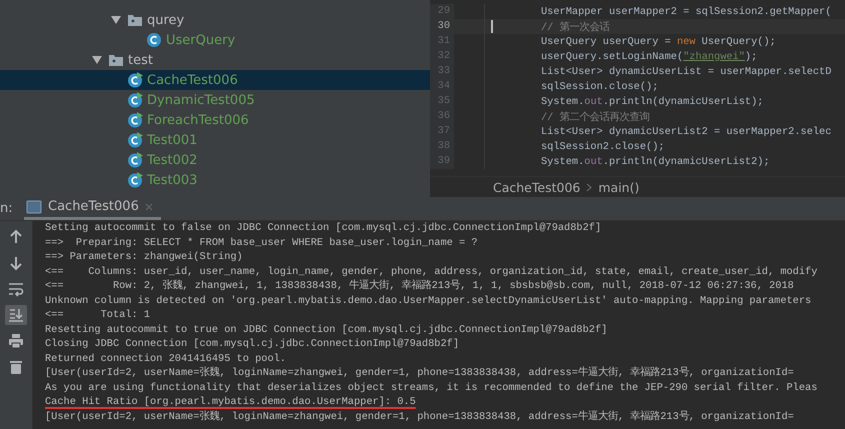  I want to click on console-line: <== Columns: user_id, user_name, login_name, gender, phone, address, organization_id, state, email, create_user_id, modify, so click(431, 271).